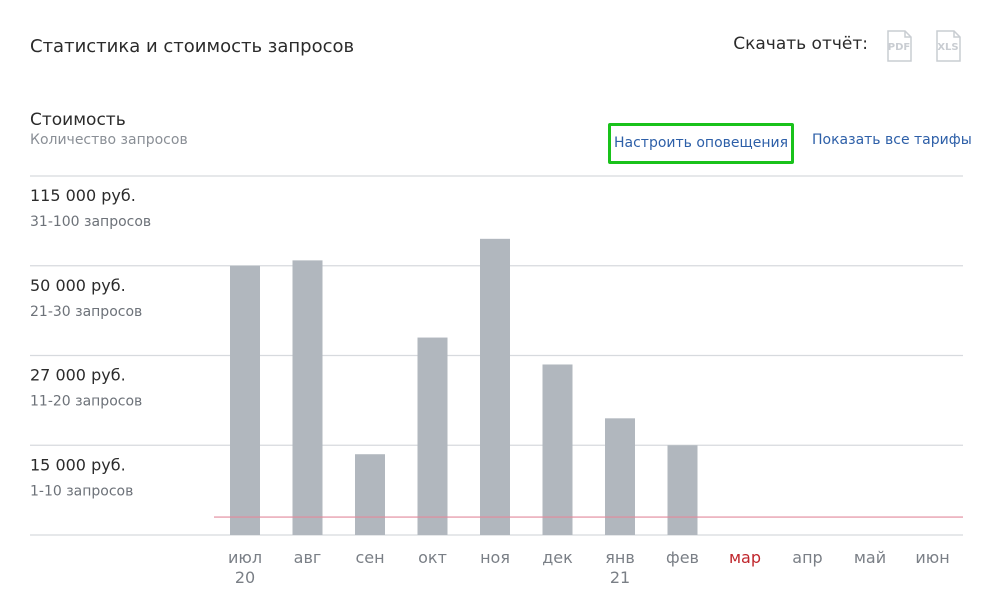  I want to click on bar-авг, so click(307, 397).